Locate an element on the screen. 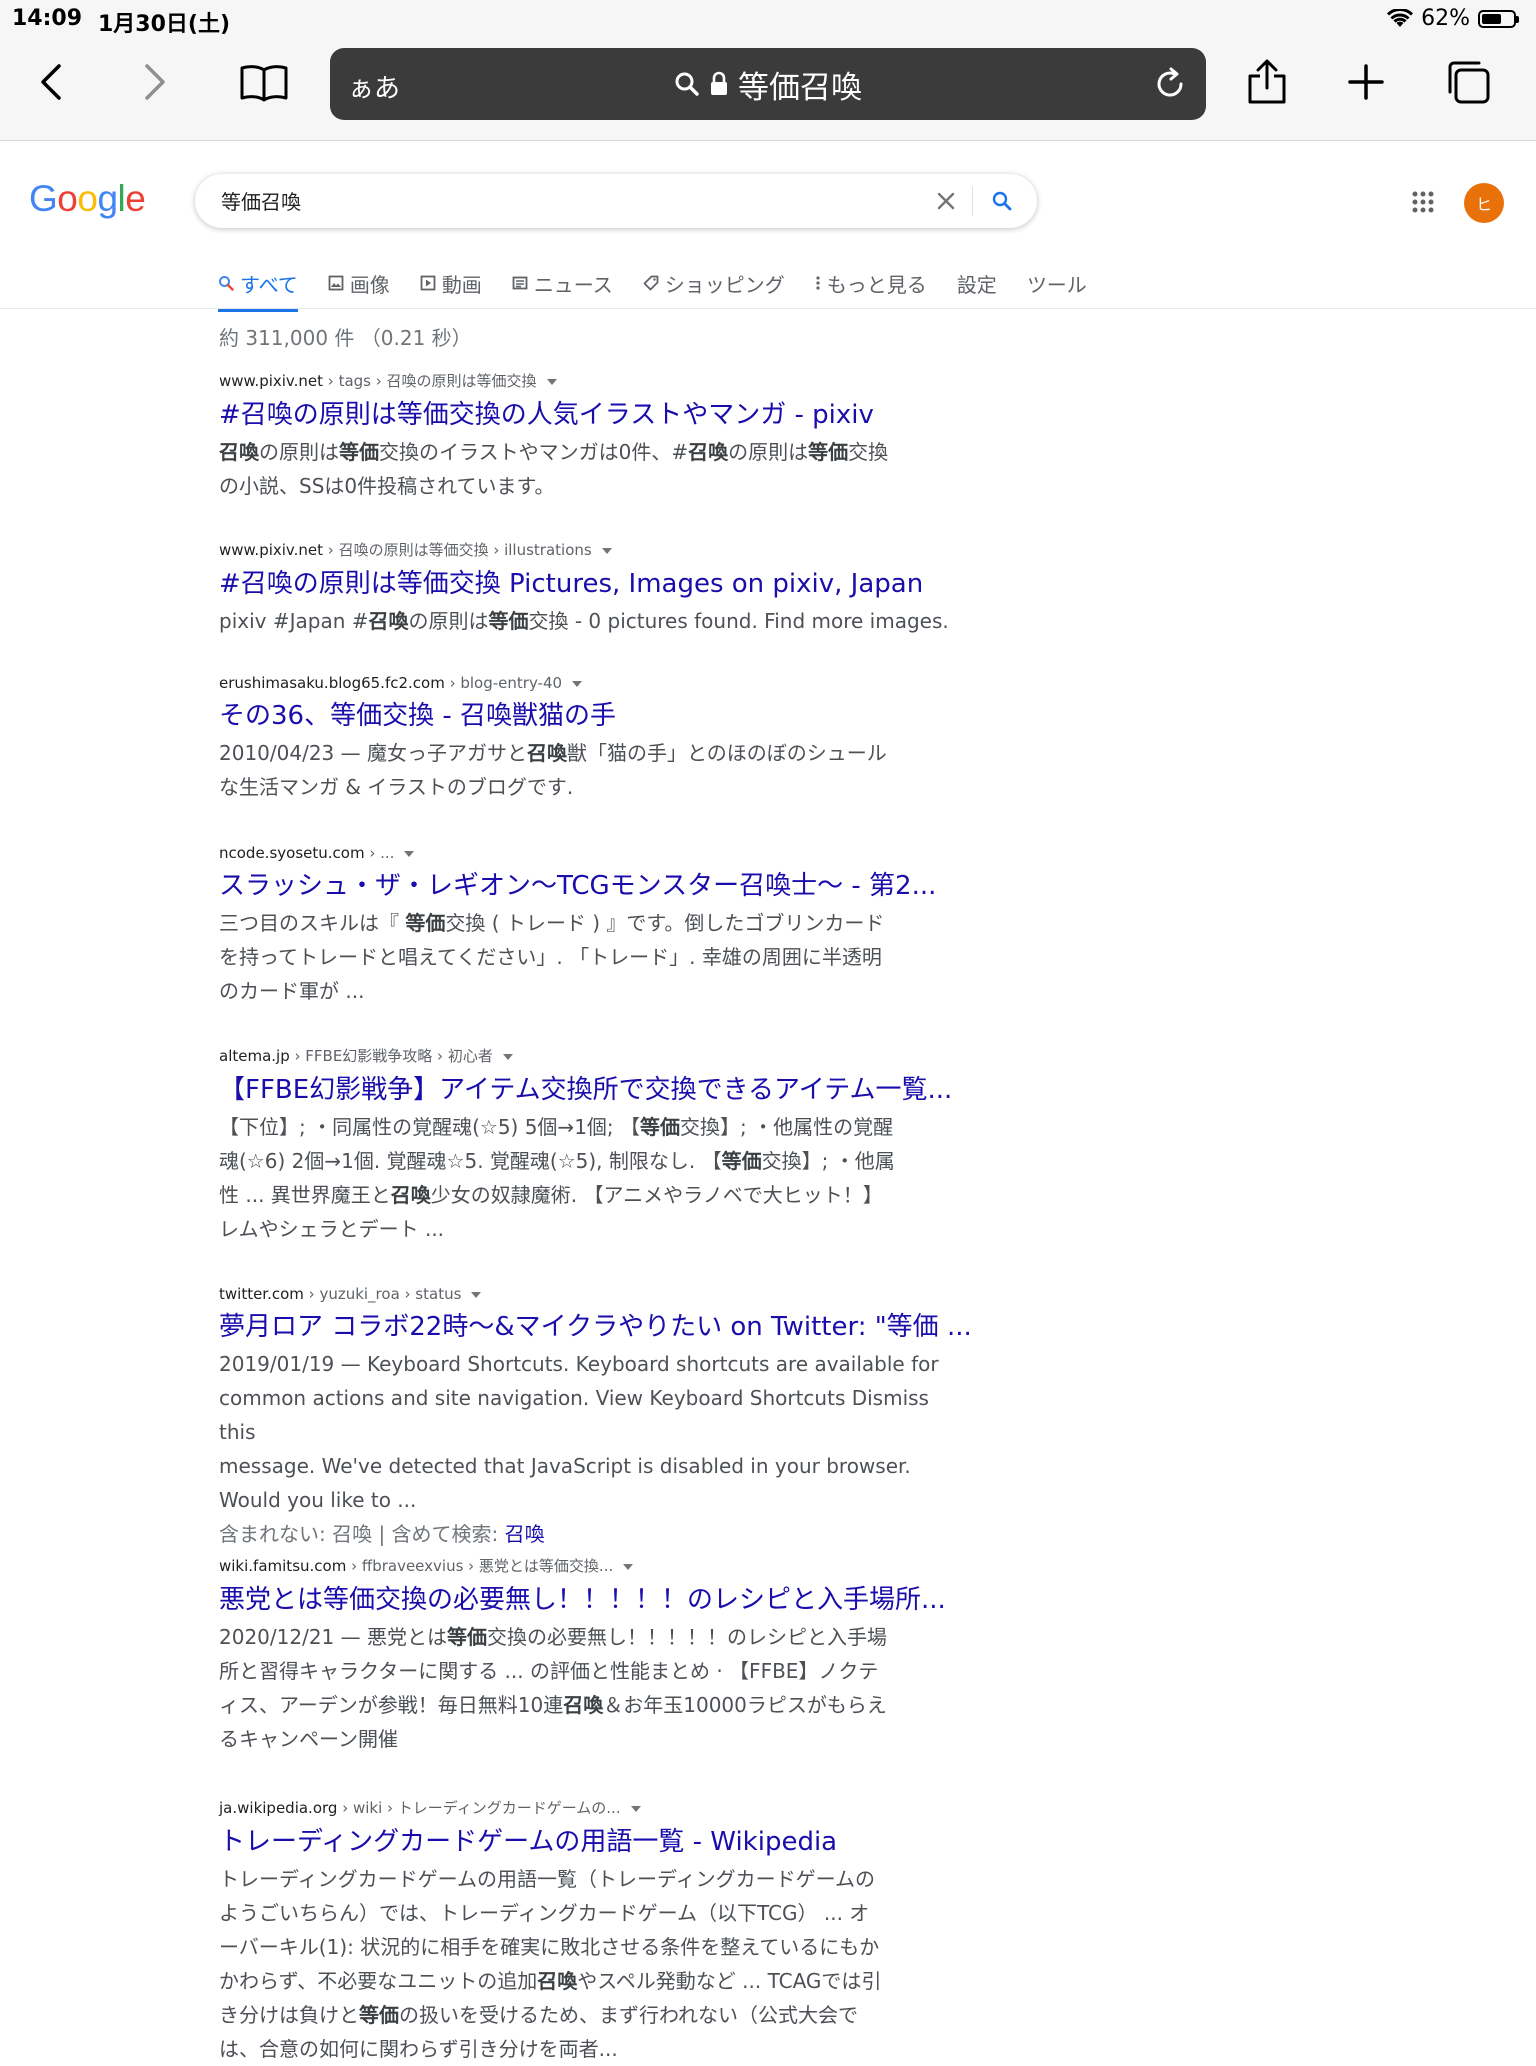  plus-icon is located at coordinates (1366, 82).